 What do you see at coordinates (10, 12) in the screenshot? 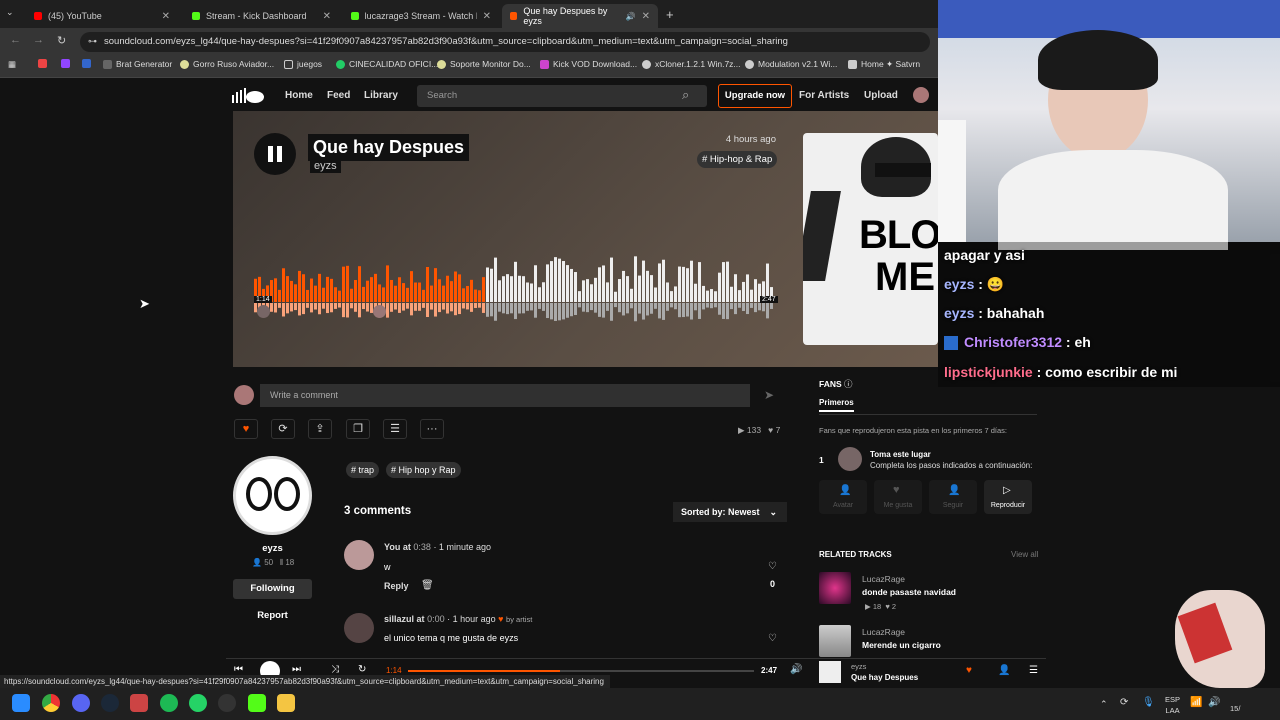
I see `tab-search-icon: ⌄` at bounding box center [10, 12].